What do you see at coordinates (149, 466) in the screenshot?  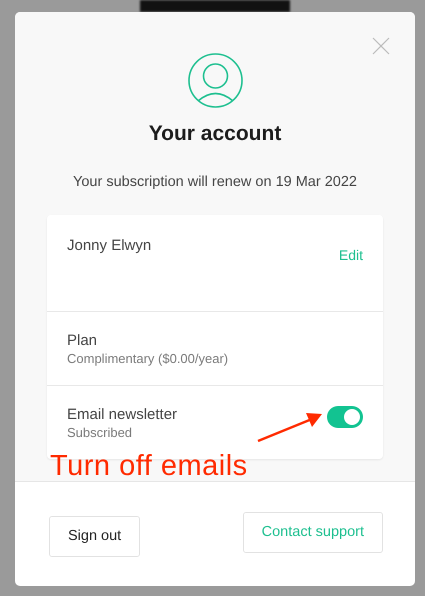 I see `annotation-text: Turn off emails` at bounding box center [149, 466].